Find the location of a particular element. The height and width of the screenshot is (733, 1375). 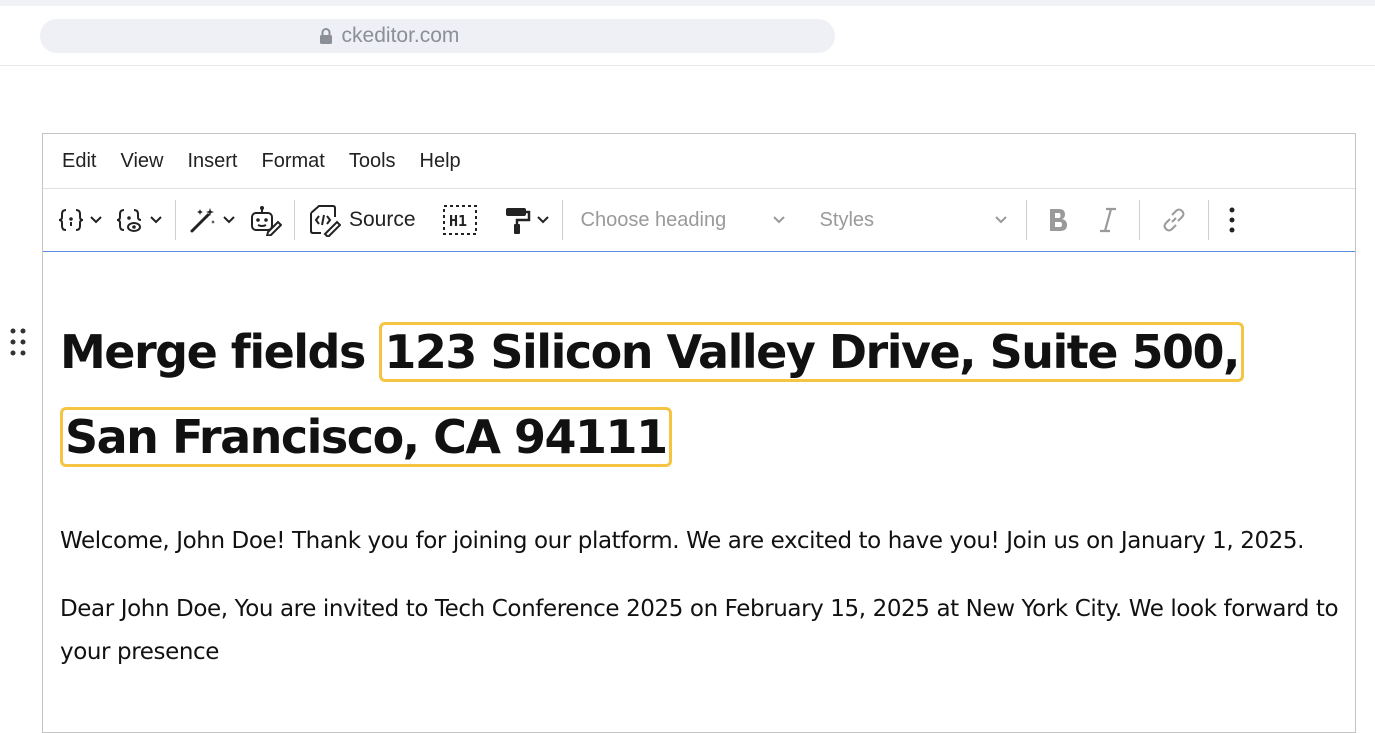

menu-help: Help is located at coordinates (440, 161).